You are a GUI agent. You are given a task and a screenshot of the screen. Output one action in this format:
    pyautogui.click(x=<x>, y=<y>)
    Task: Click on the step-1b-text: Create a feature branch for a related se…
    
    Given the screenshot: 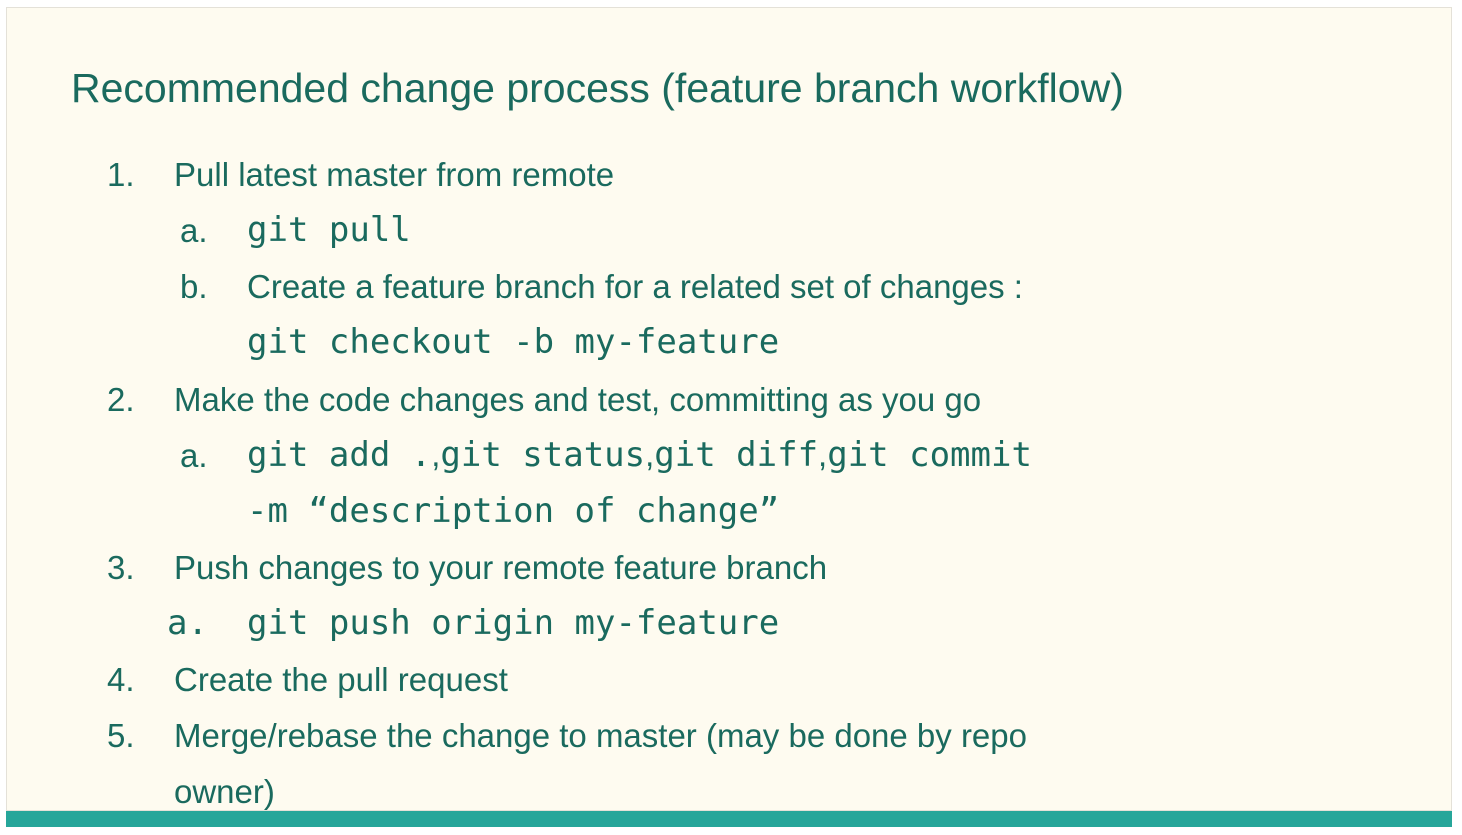 What is the action you would take?
    pyautogui.click(x=635, y=286)
    